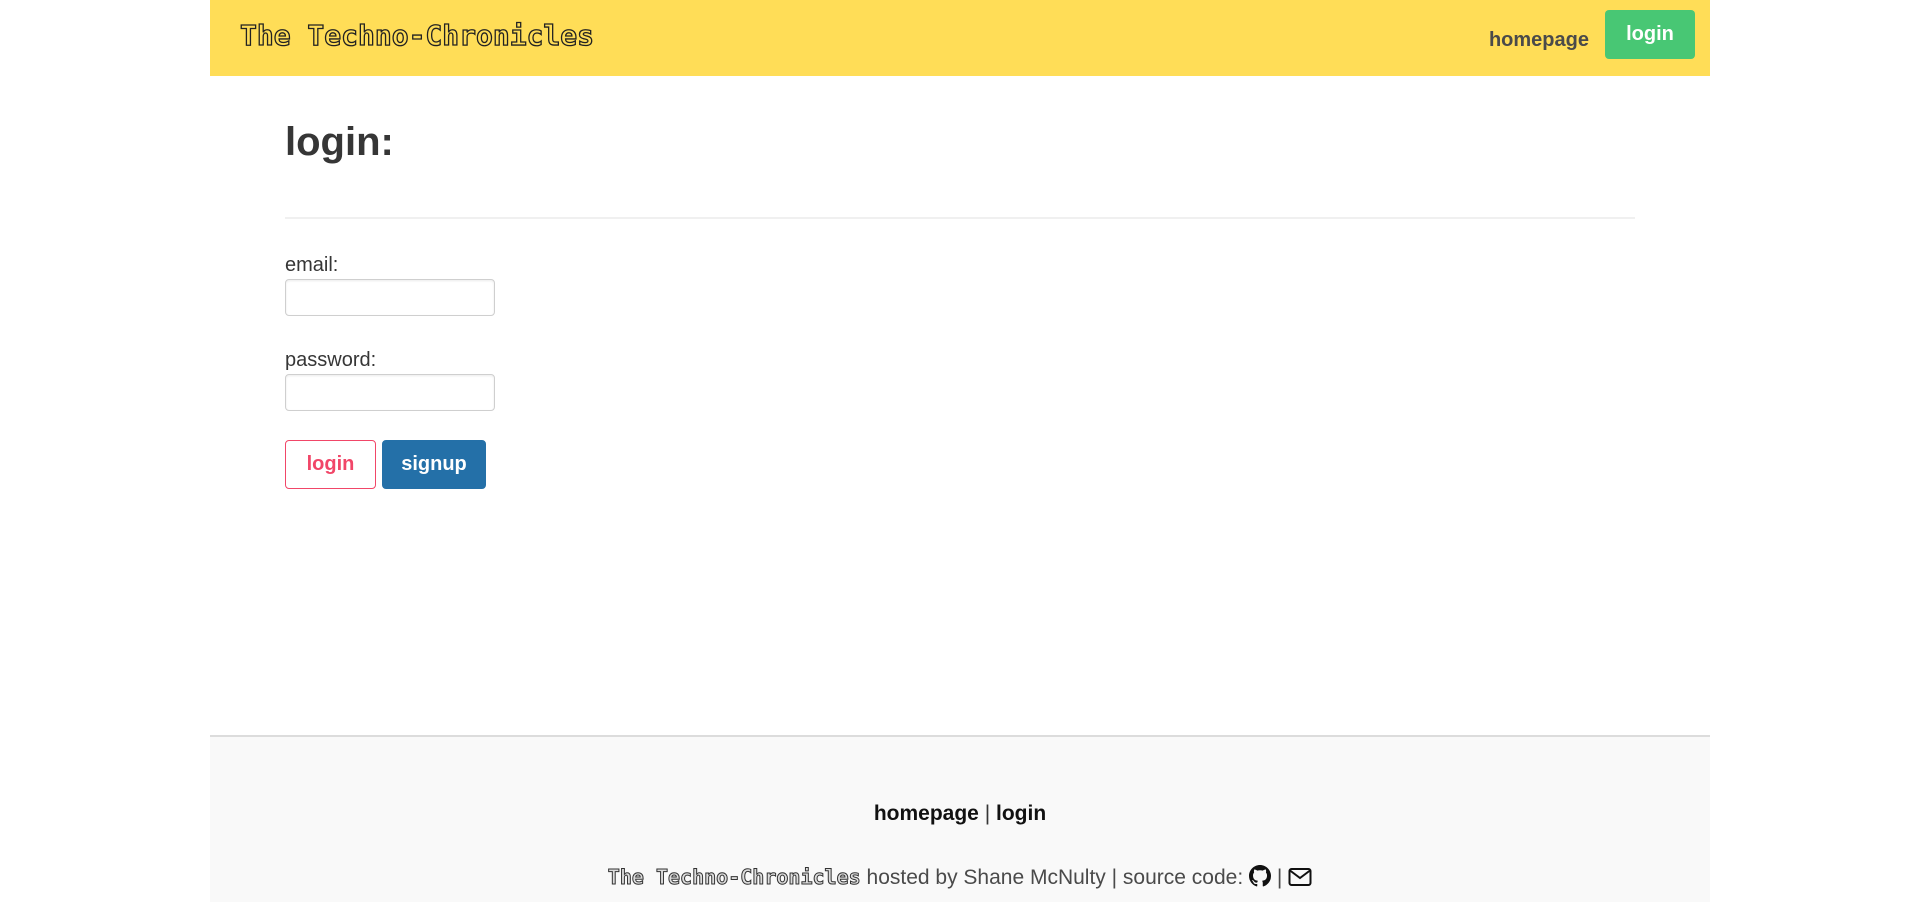 The image size is (1920, 902). I want to click on footer-homepage-link: homepage, so click(926, 813).